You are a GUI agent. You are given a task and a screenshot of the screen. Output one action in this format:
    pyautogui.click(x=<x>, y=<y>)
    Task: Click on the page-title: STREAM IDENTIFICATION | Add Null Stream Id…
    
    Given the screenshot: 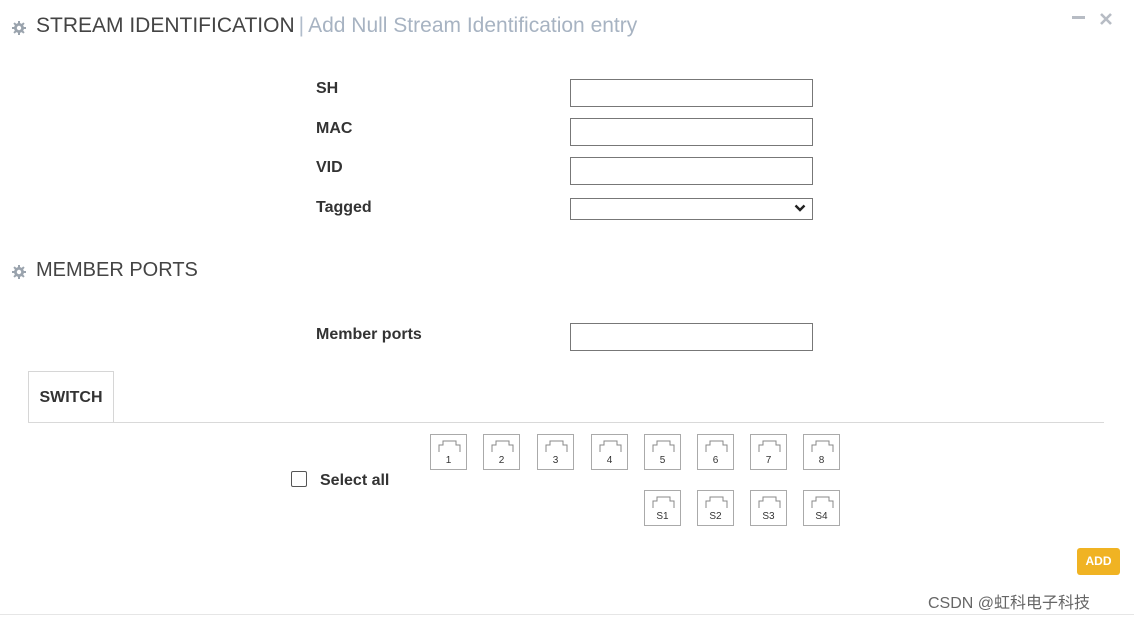 What is the action you would take?
    pyautogui.click(x=336, y=26)
    